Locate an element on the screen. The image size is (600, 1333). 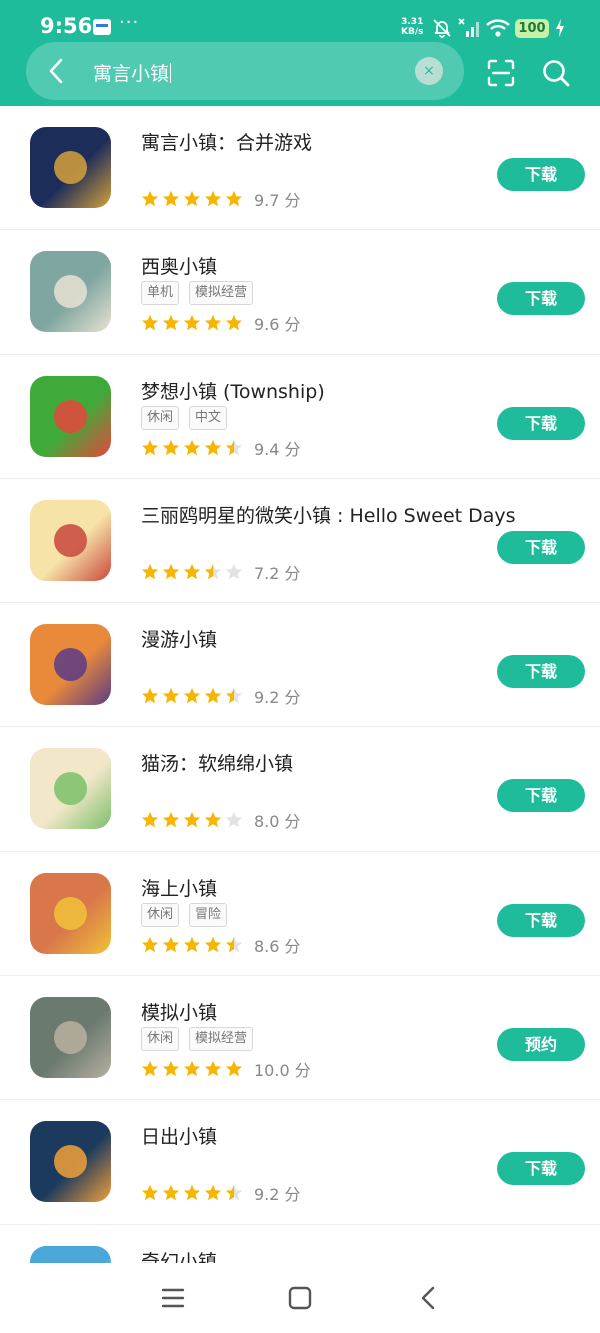
app-list-item: 海上小镇 休闲 冒险 8.6 分 下载 is located at coordinates (300, 914).